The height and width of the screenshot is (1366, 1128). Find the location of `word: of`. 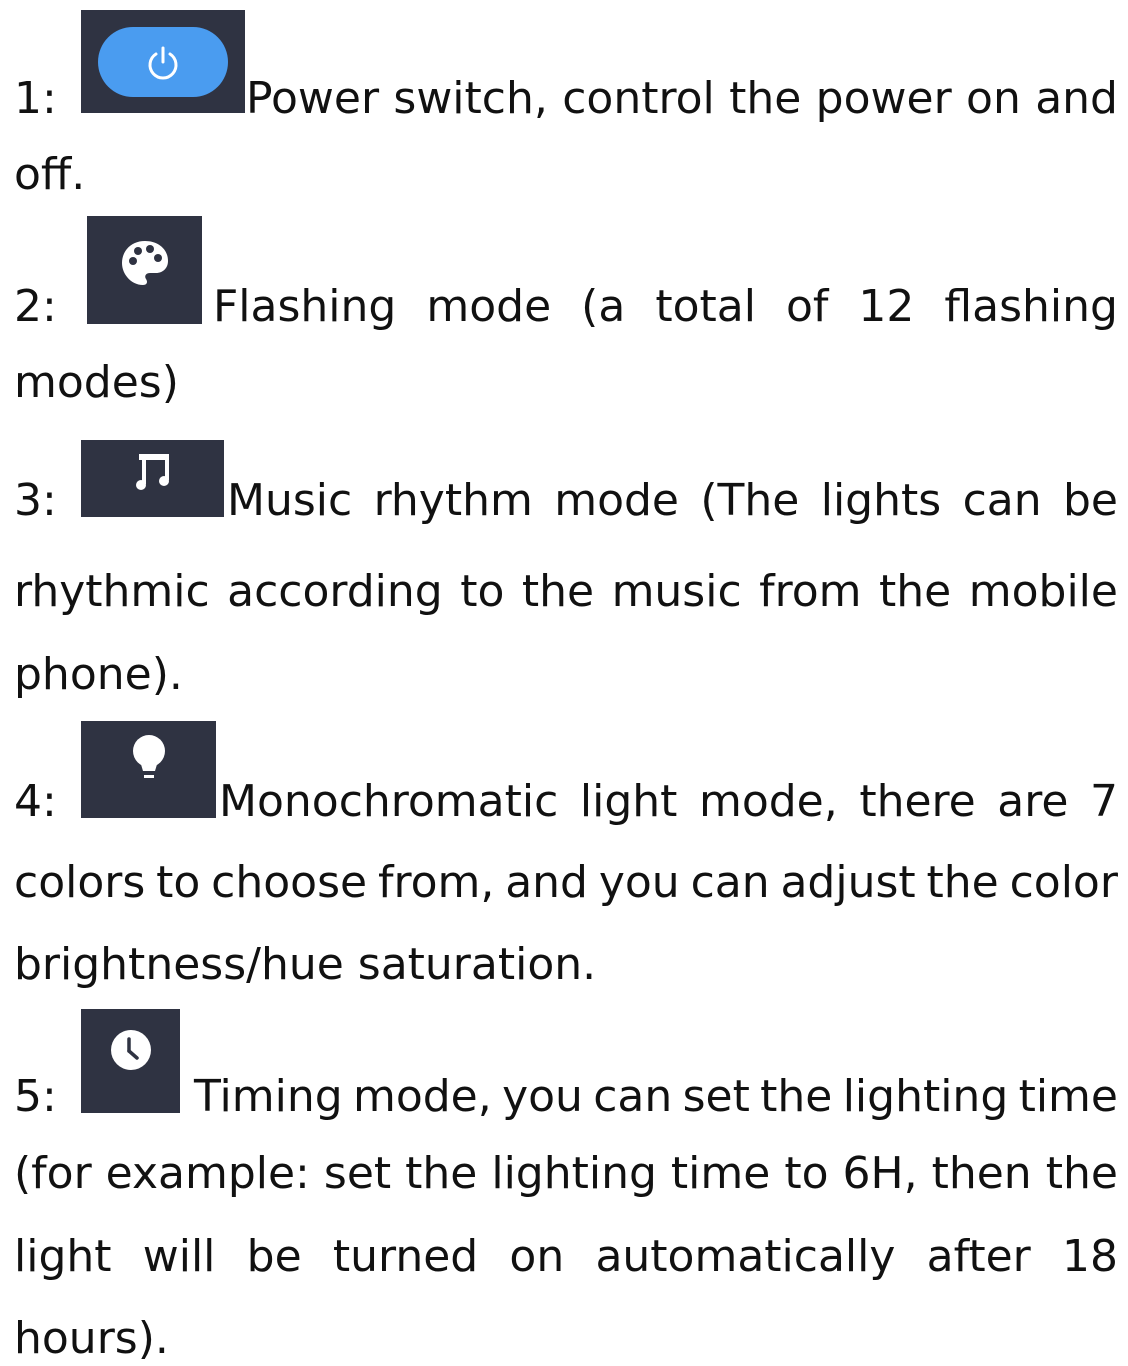

word: of is located at coordinates (807, 306).